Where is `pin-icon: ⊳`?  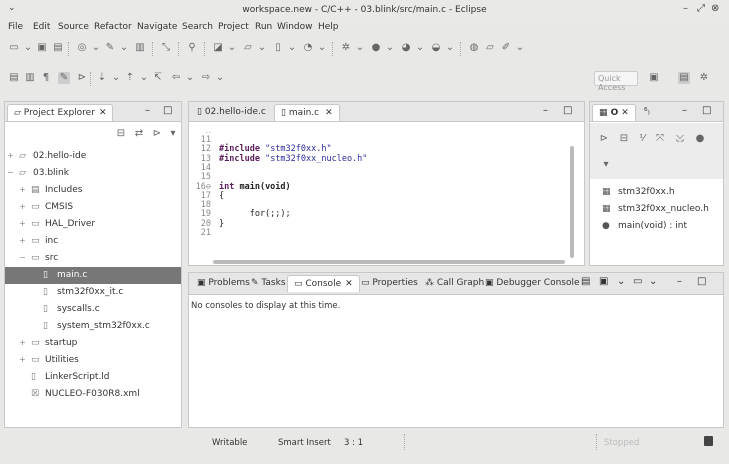
pin-icon: ⊳ is located at coordinates (82, 78).